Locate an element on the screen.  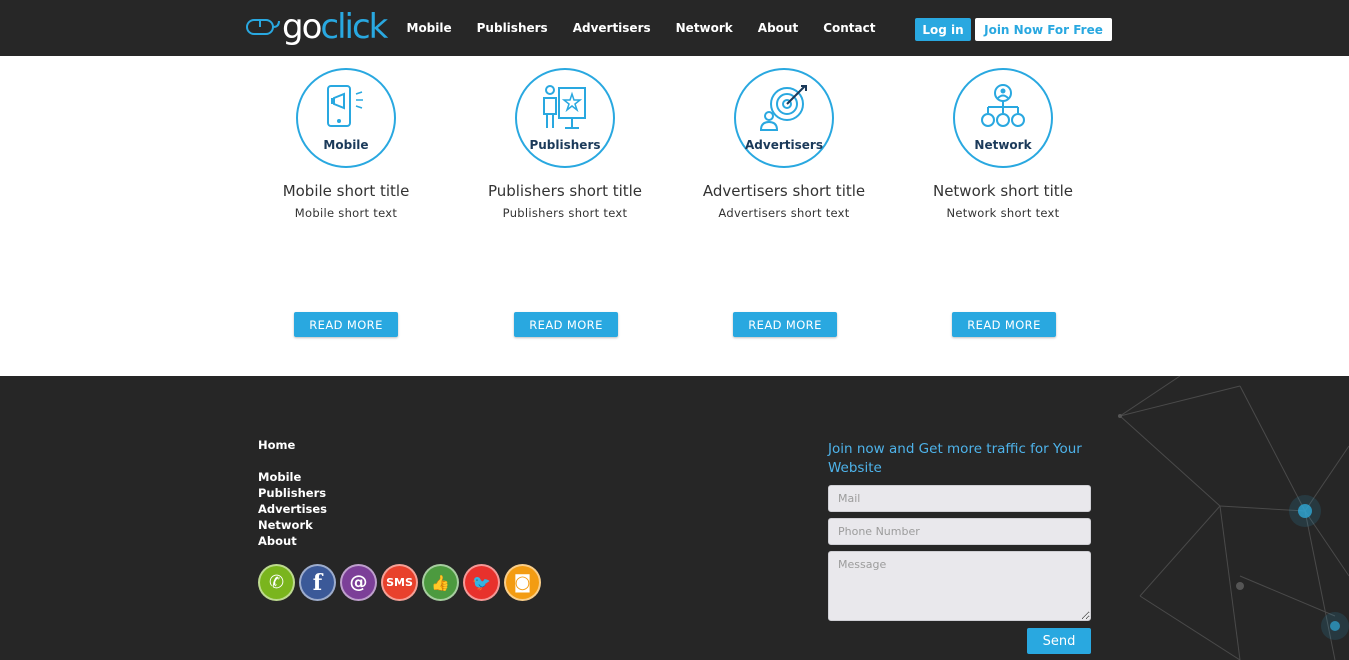
org-chart-icon is located at coordinates (1003, 105).